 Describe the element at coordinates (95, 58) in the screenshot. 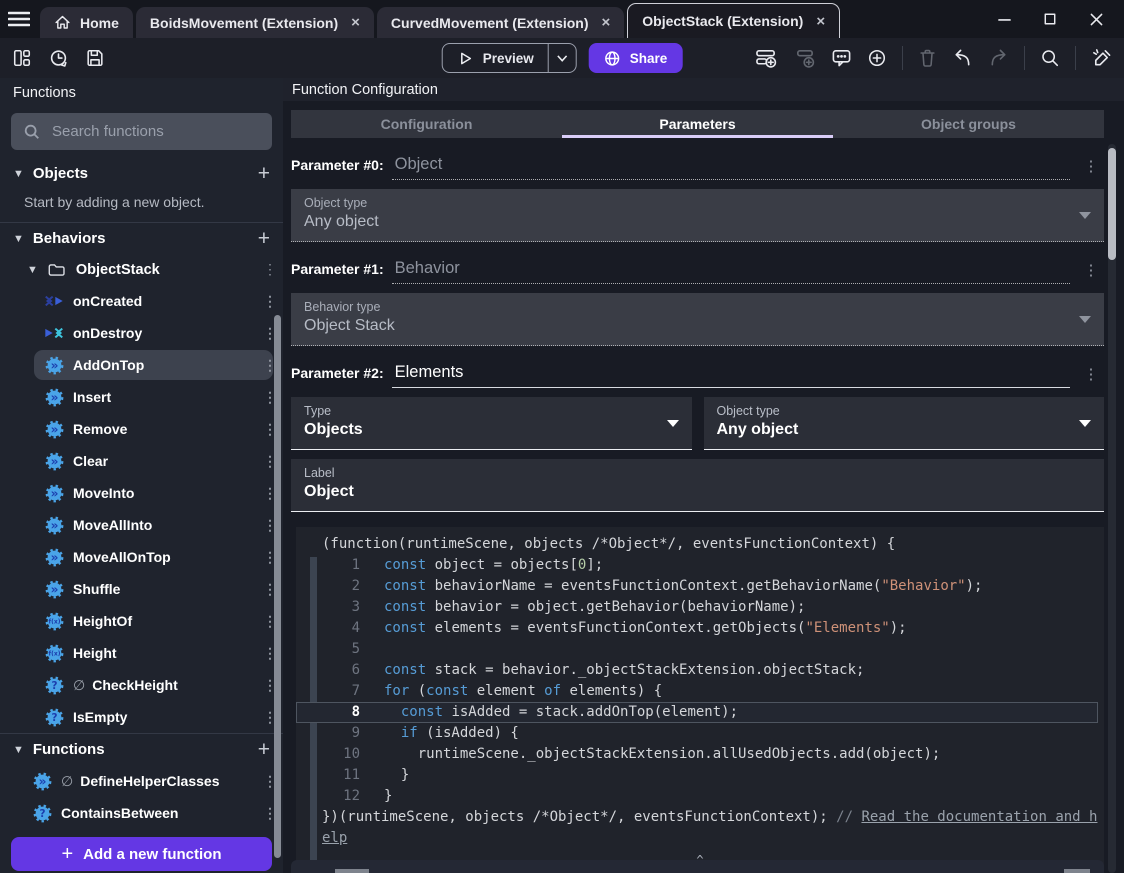

I see `save-button` at that location.